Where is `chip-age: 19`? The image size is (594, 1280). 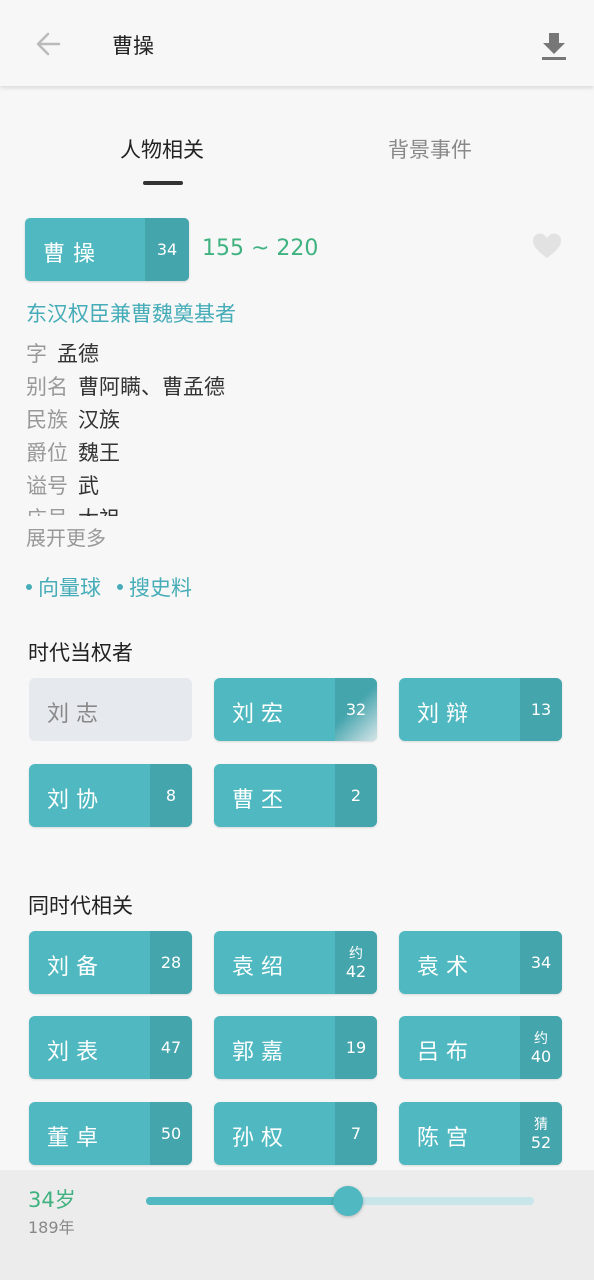
chip-age: 19 is located at coordinates (356, 1047).